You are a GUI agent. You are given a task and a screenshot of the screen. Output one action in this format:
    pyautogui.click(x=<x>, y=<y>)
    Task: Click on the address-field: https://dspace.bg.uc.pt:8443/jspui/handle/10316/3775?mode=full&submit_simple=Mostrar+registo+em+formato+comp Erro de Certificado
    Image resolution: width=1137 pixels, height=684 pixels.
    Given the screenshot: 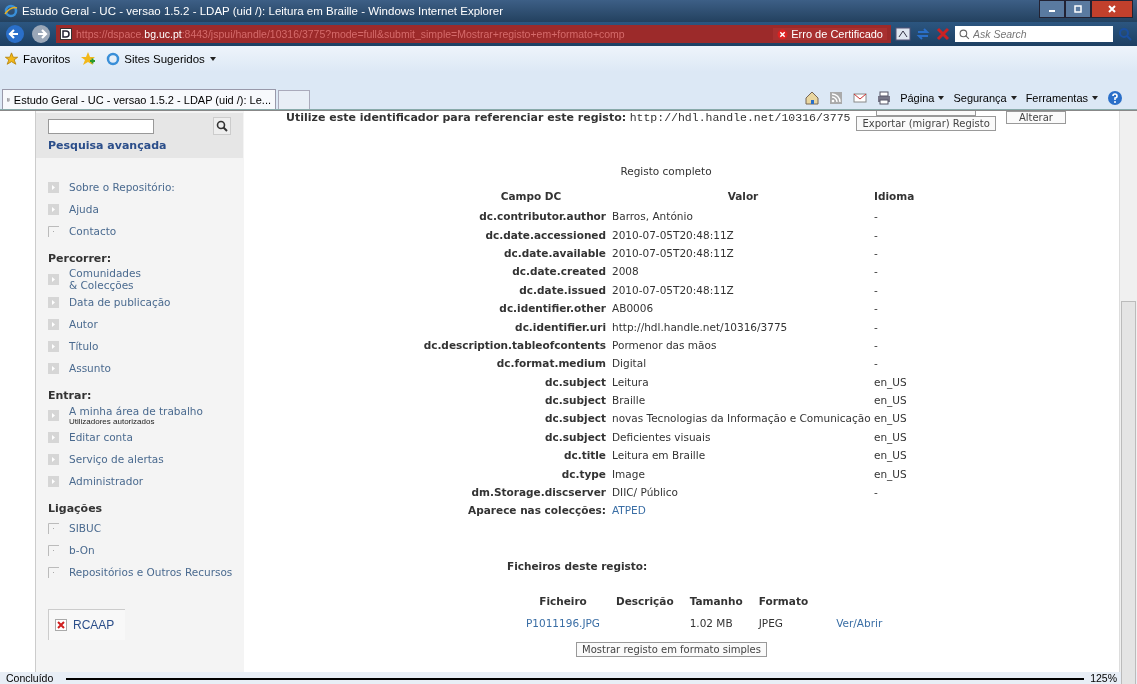 What is the action you would take?
    pyautogui.click(x=473, y=34)
    